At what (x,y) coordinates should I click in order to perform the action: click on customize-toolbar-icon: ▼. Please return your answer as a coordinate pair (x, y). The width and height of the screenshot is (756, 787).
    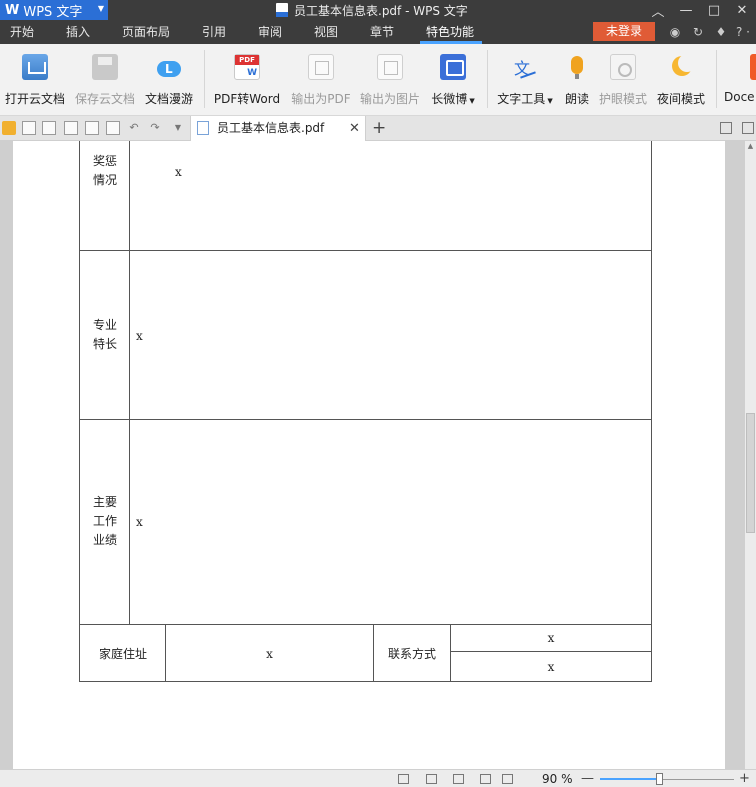
    Looking at the image, I should click on (178, 128).